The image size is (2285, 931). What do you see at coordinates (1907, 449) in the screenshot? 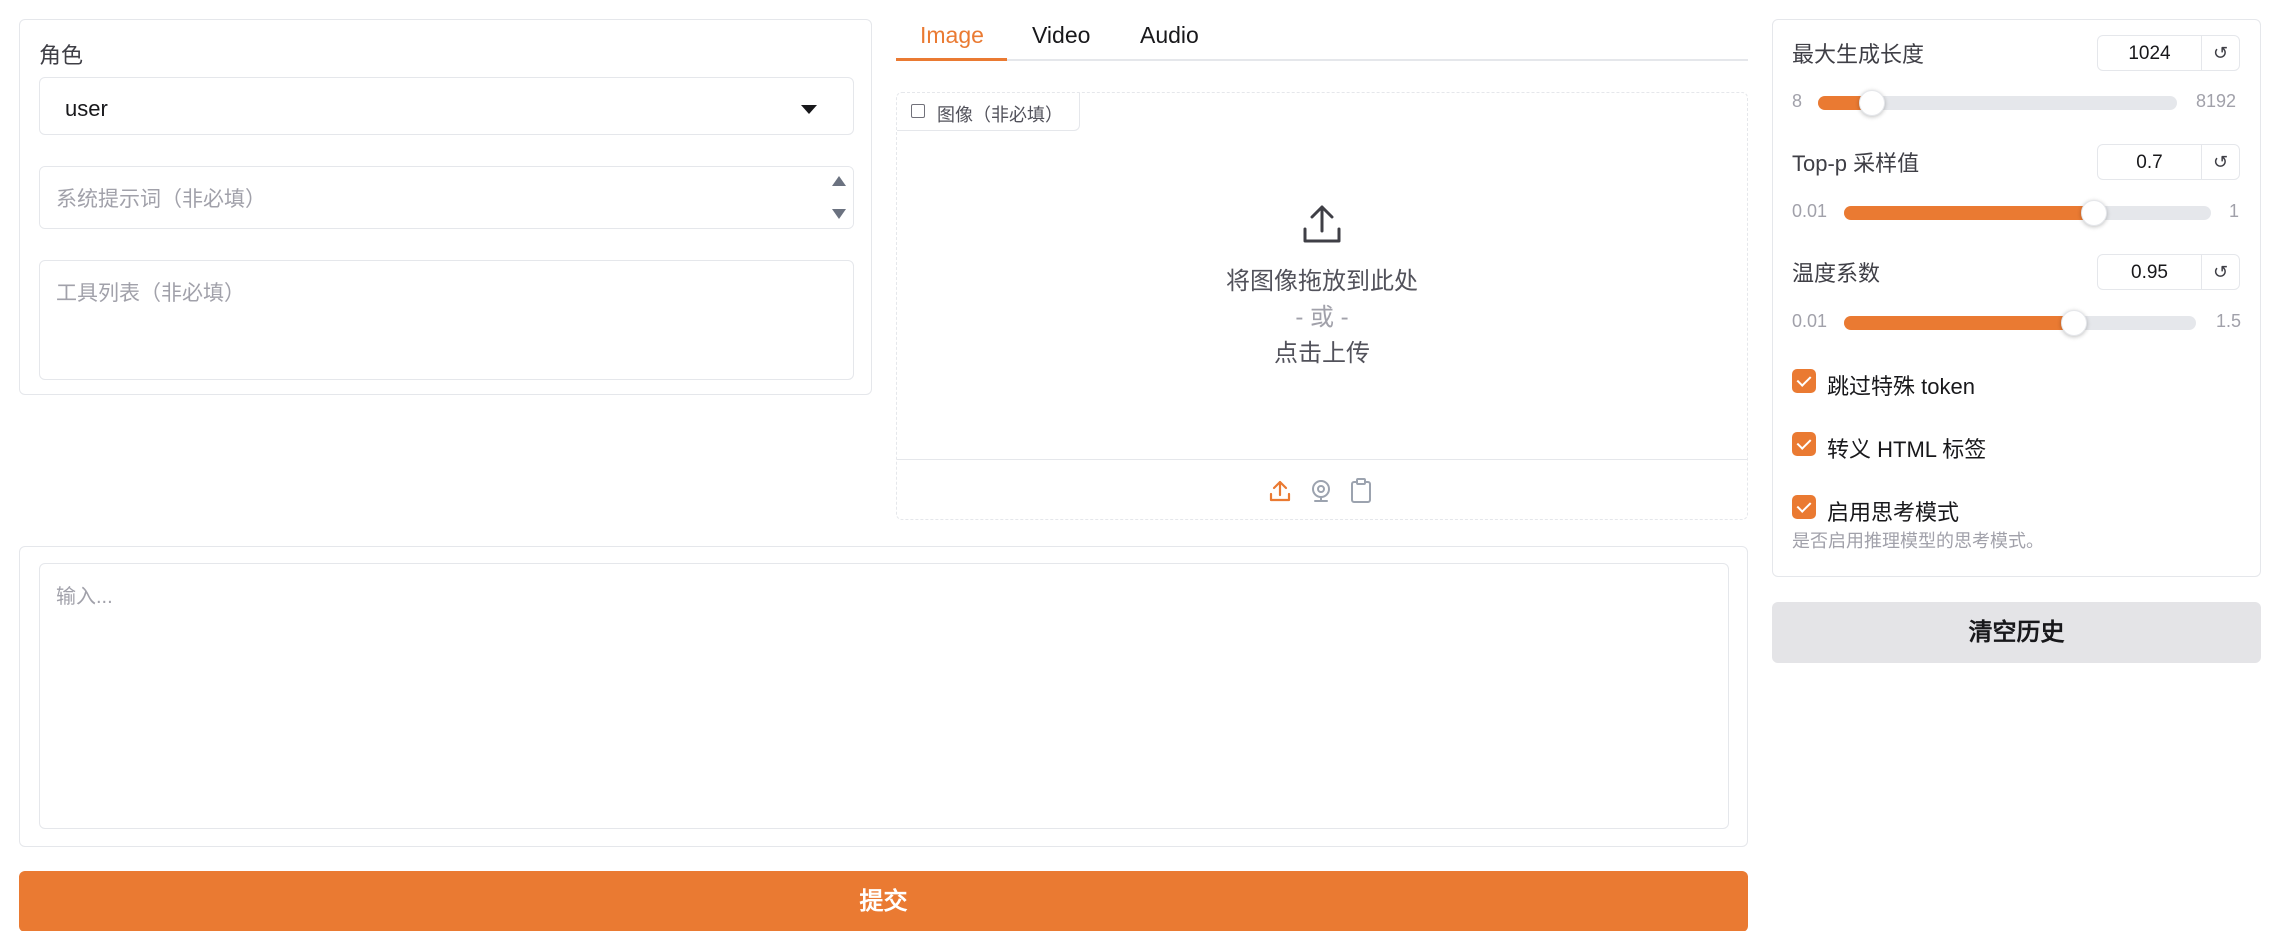
I see `escape-html-label: 转义 HTML 标签` at bounding box center [1907, 449].